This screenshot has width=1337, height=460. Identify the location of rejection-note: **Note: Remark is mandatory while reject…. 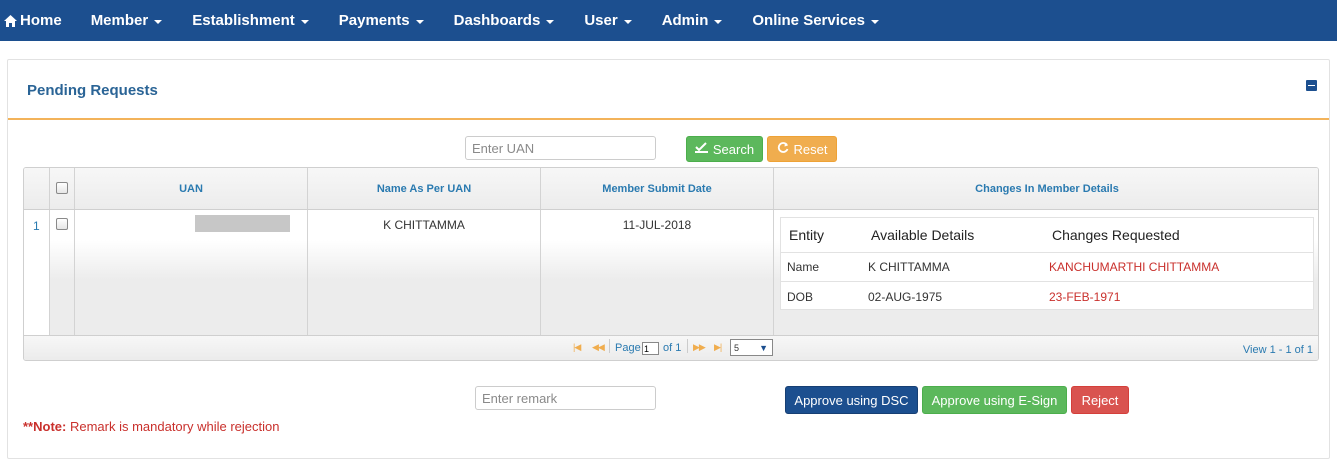
(151, 426).